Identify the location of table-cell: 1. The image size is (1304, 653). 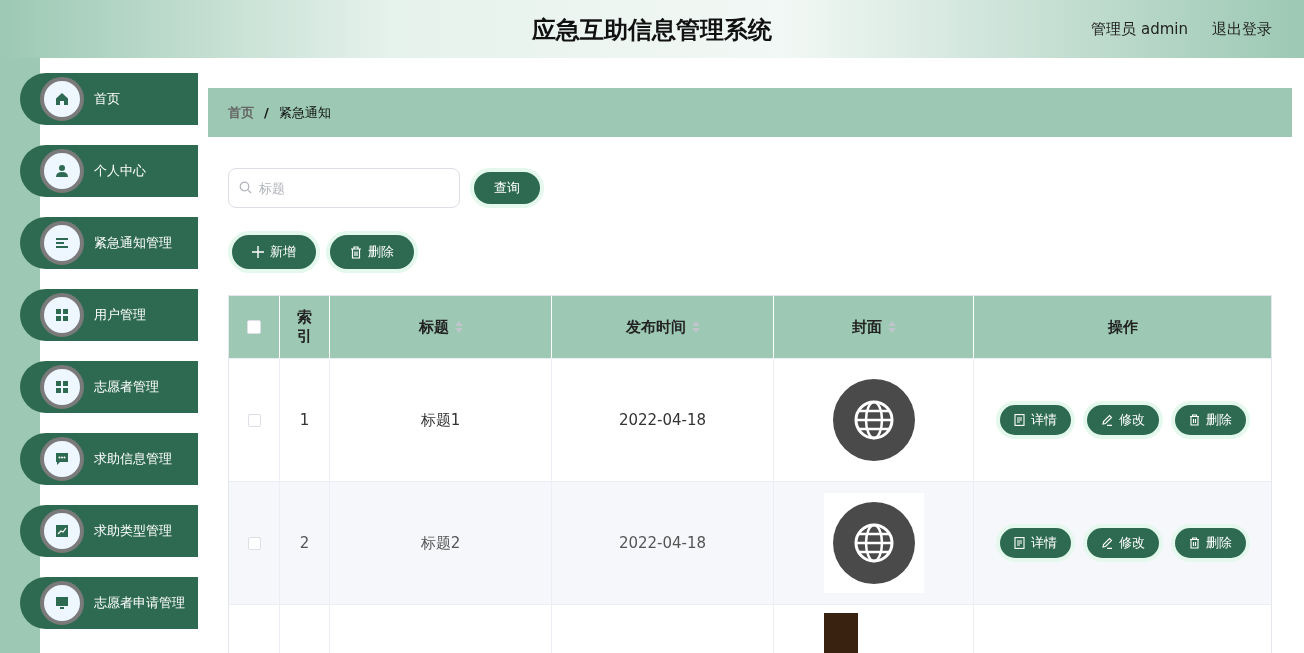
(304, 420).